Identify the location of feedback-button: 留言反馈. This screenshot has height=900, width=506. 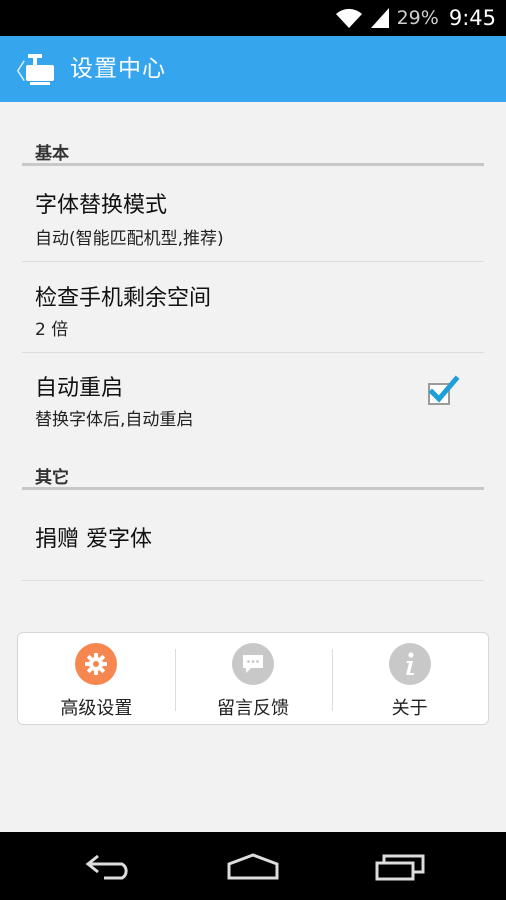
(253, 678).